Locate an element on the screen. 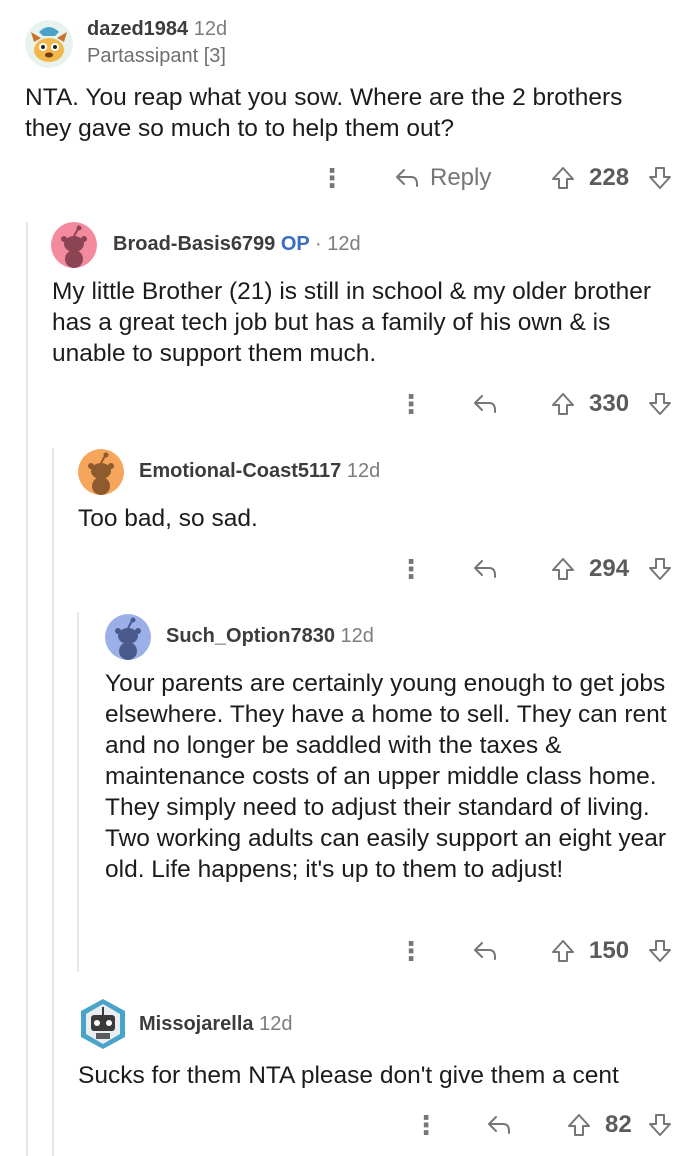  comment-3-header: Emotional-Coast5117 12d is located at coordinates (259, 471).